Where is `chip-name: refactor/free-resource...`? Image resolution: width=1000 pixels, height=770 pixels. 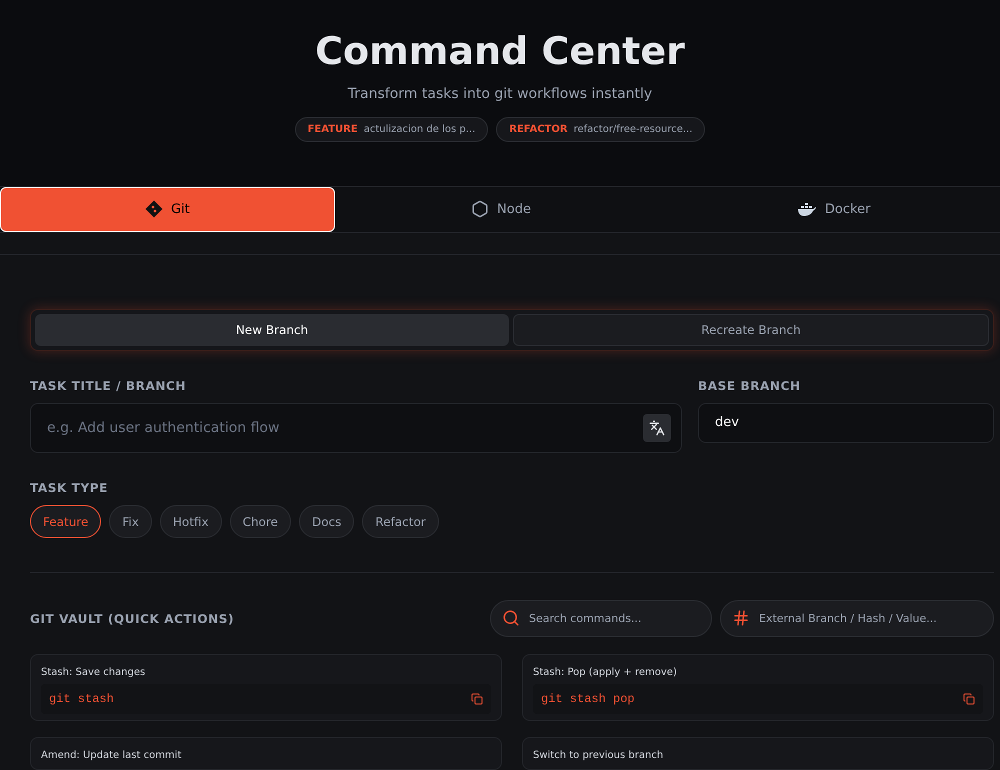 chip-name: refactor/free-resource... is located at coordinates (633, 129).